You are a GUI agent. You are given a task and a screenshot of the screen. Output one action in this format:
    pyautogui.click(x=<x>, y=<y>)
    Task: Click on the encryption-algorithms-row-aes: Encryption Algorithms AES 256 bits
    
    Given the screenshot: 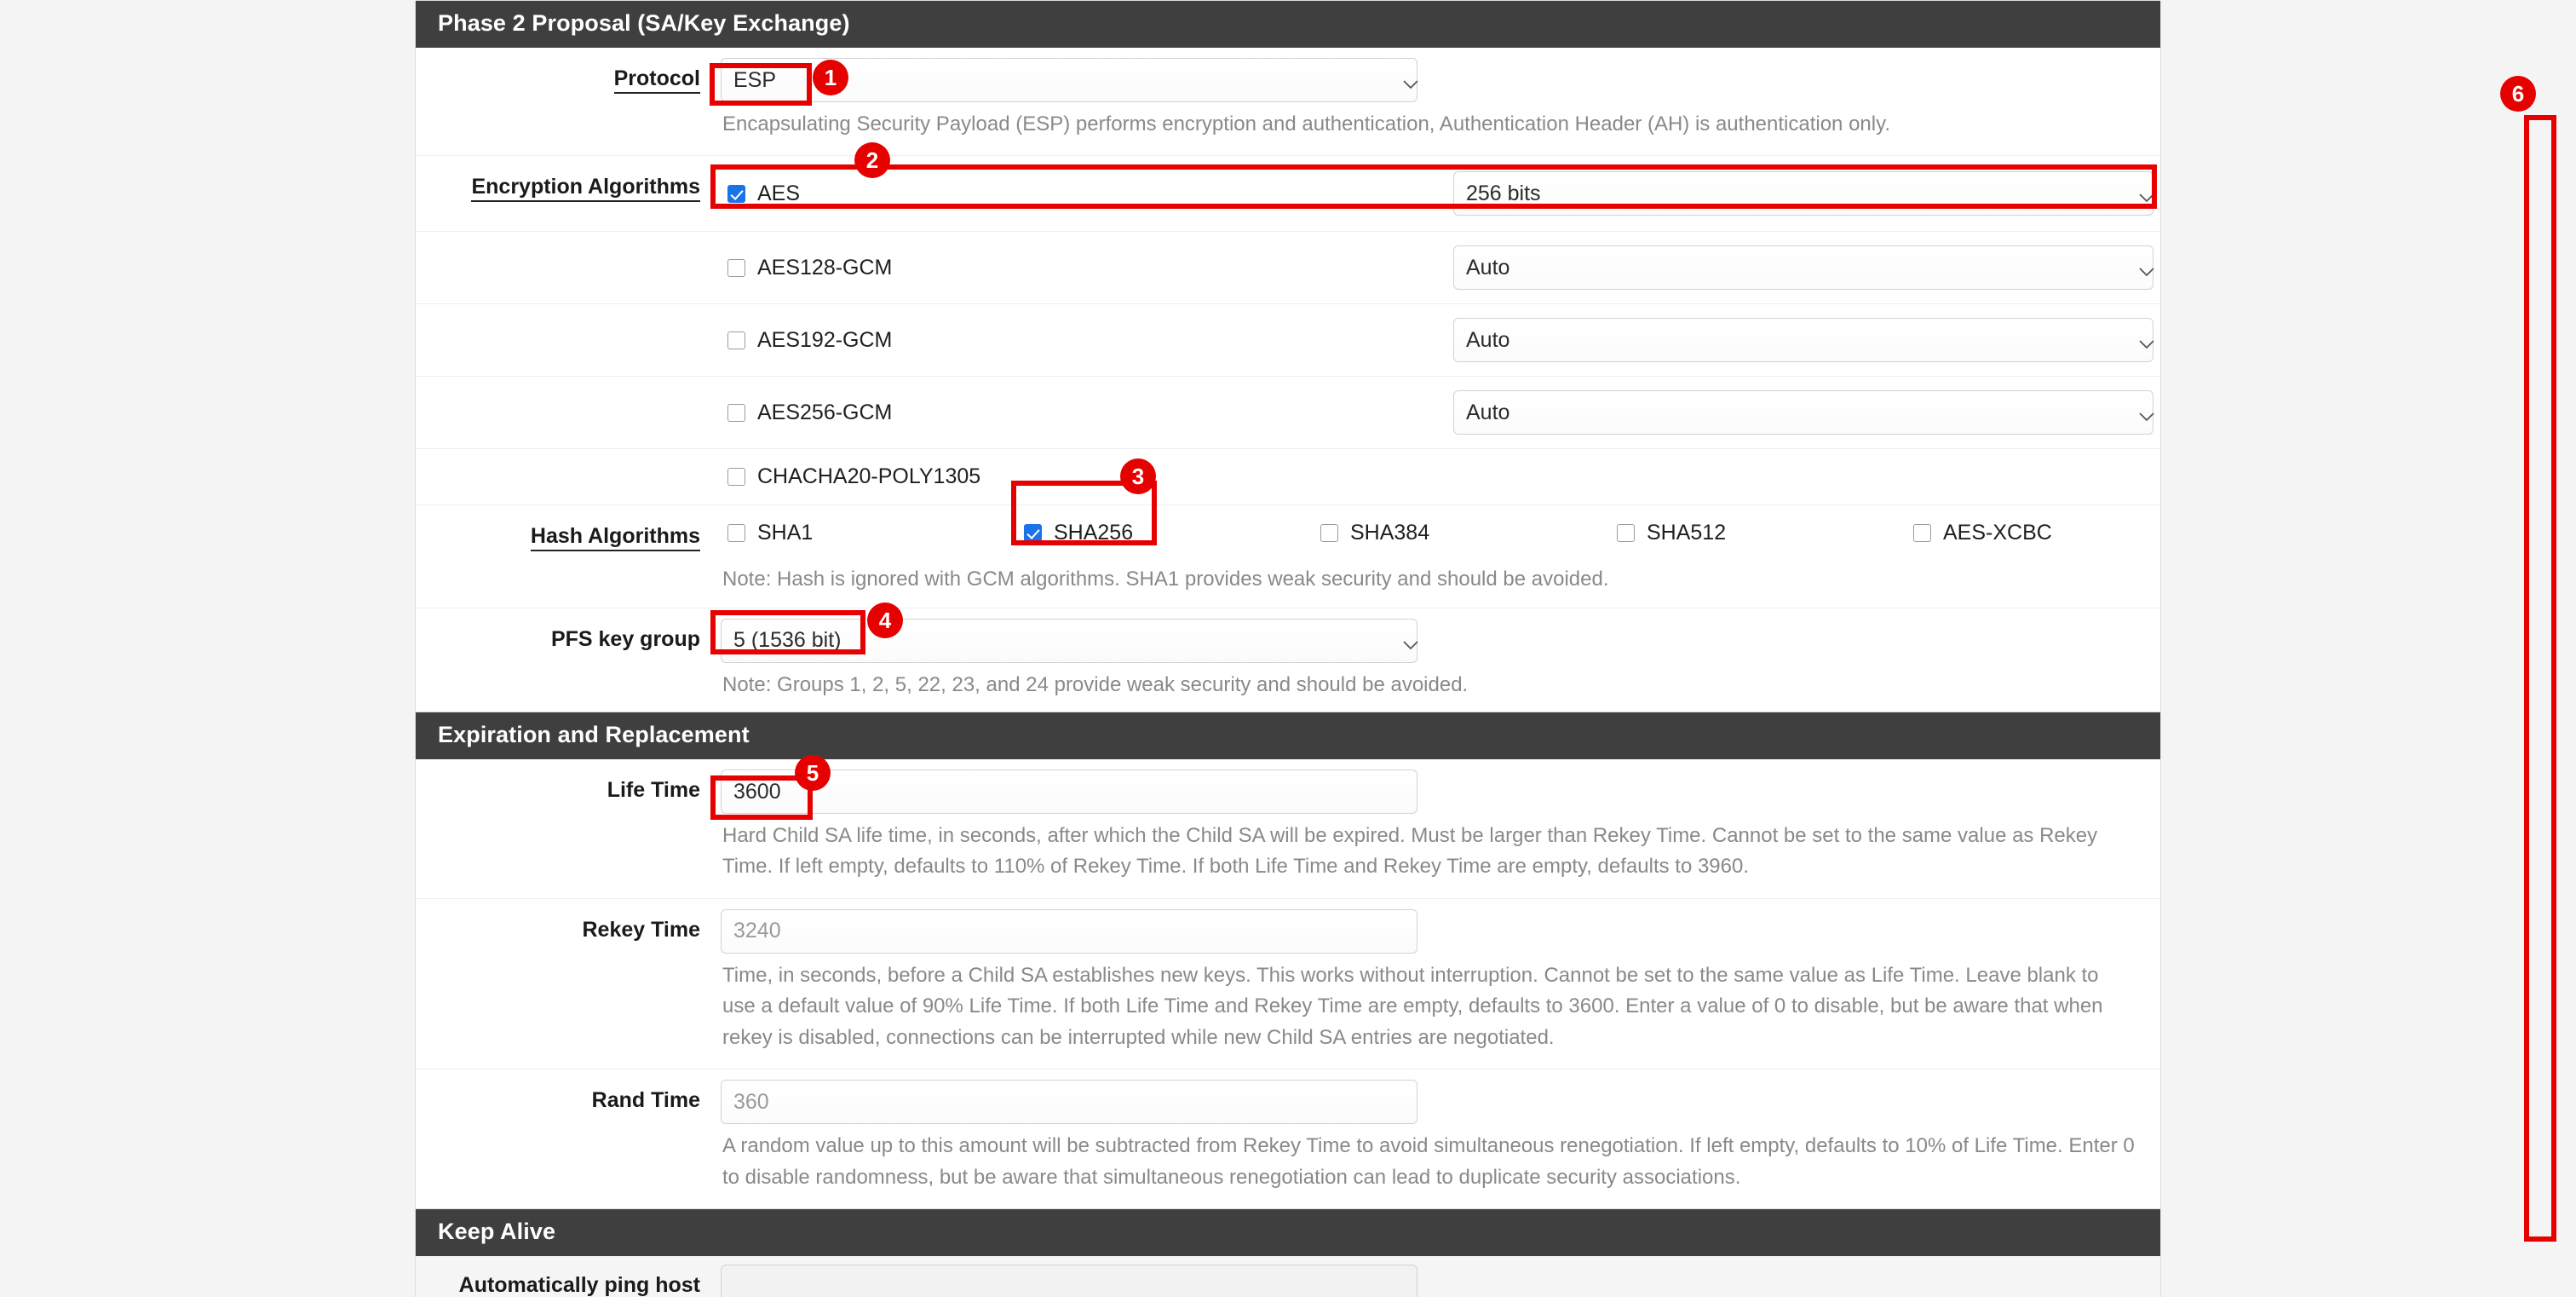 What is the action you would take?
    pyautogui.click(x=1288, y=193)
    